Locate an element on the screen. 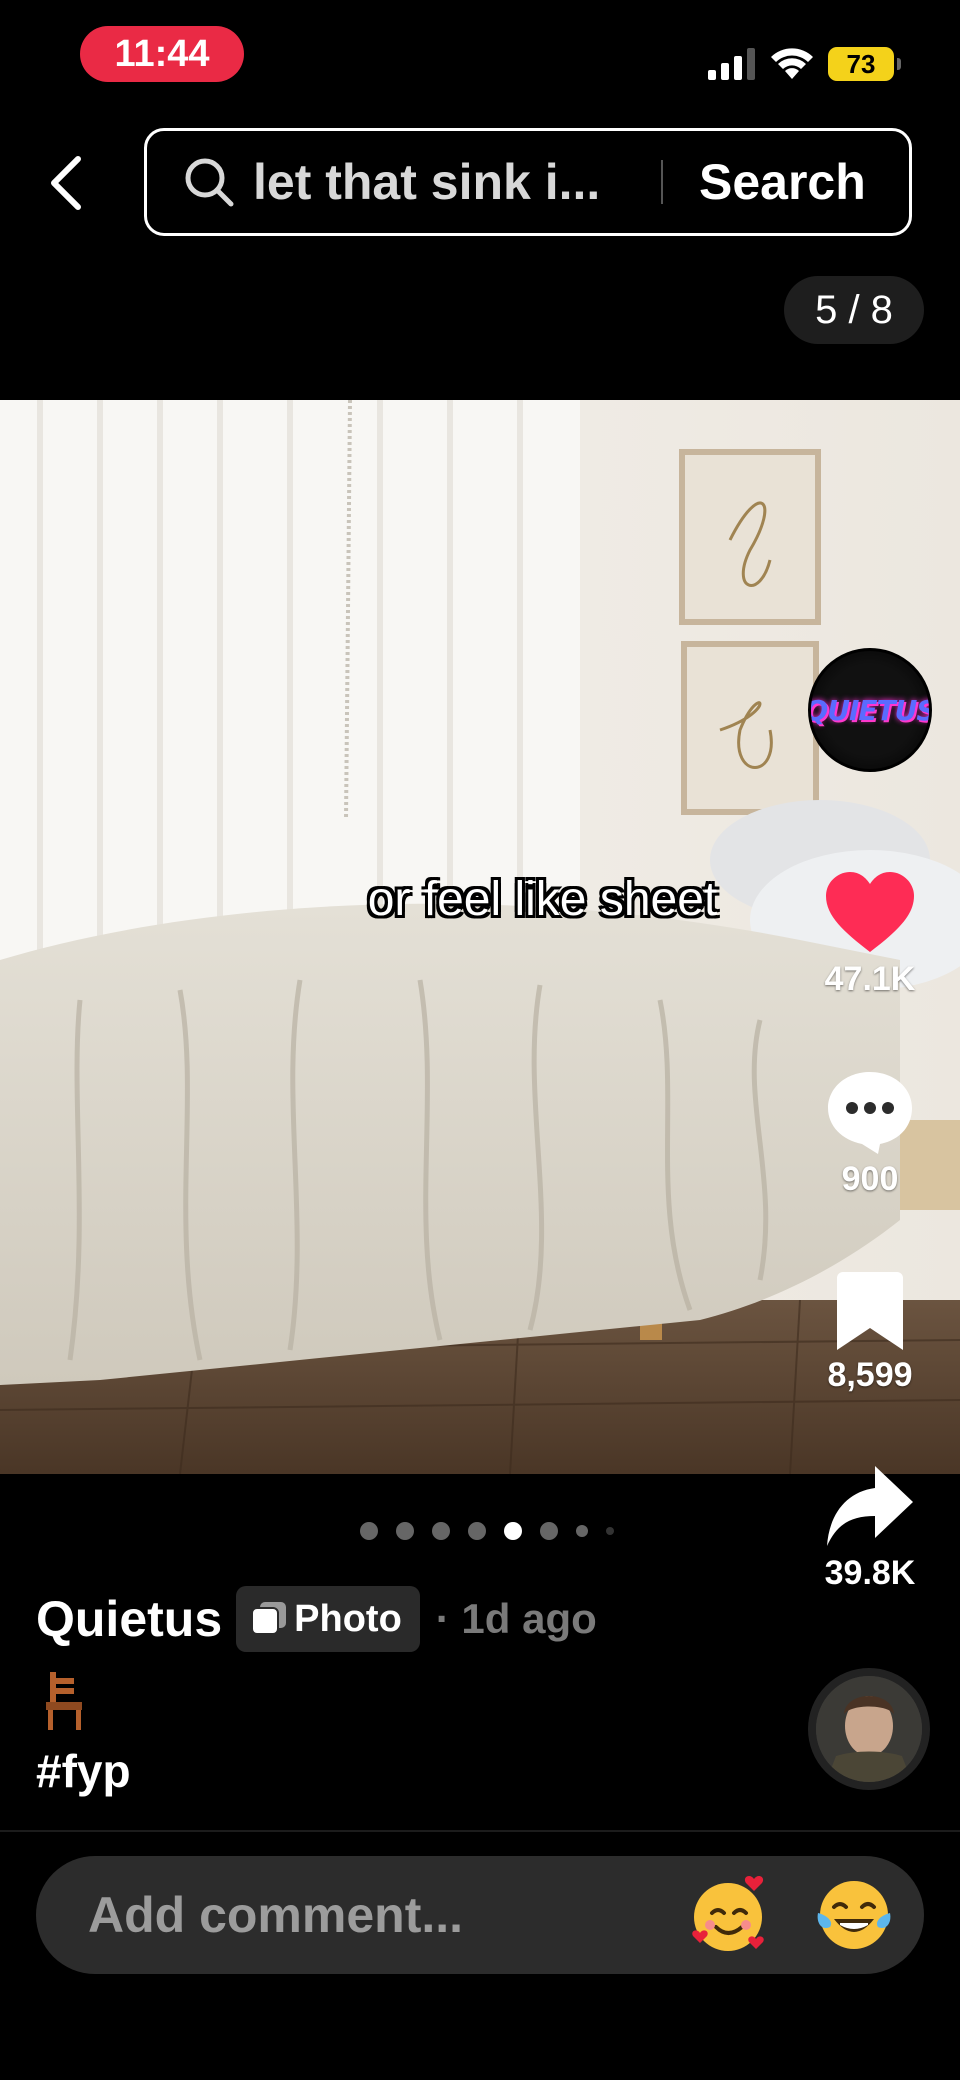  battery-indicator: 73 is located at coordinates (864, 64).